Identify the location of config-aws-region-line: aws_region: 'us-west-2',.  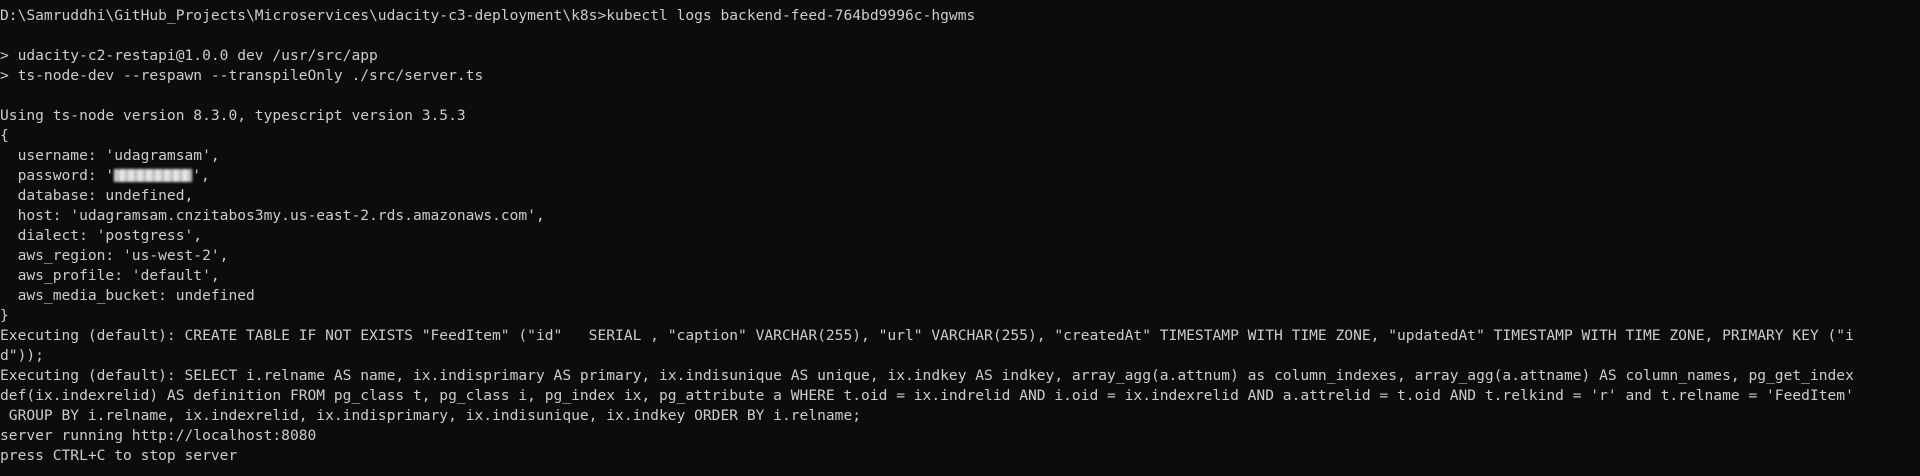
(114, 255).